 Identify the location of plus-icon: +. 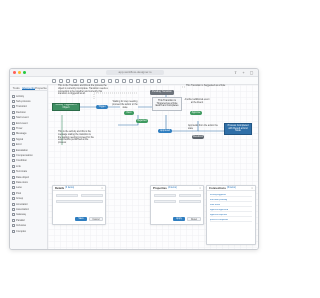
(243, 72).